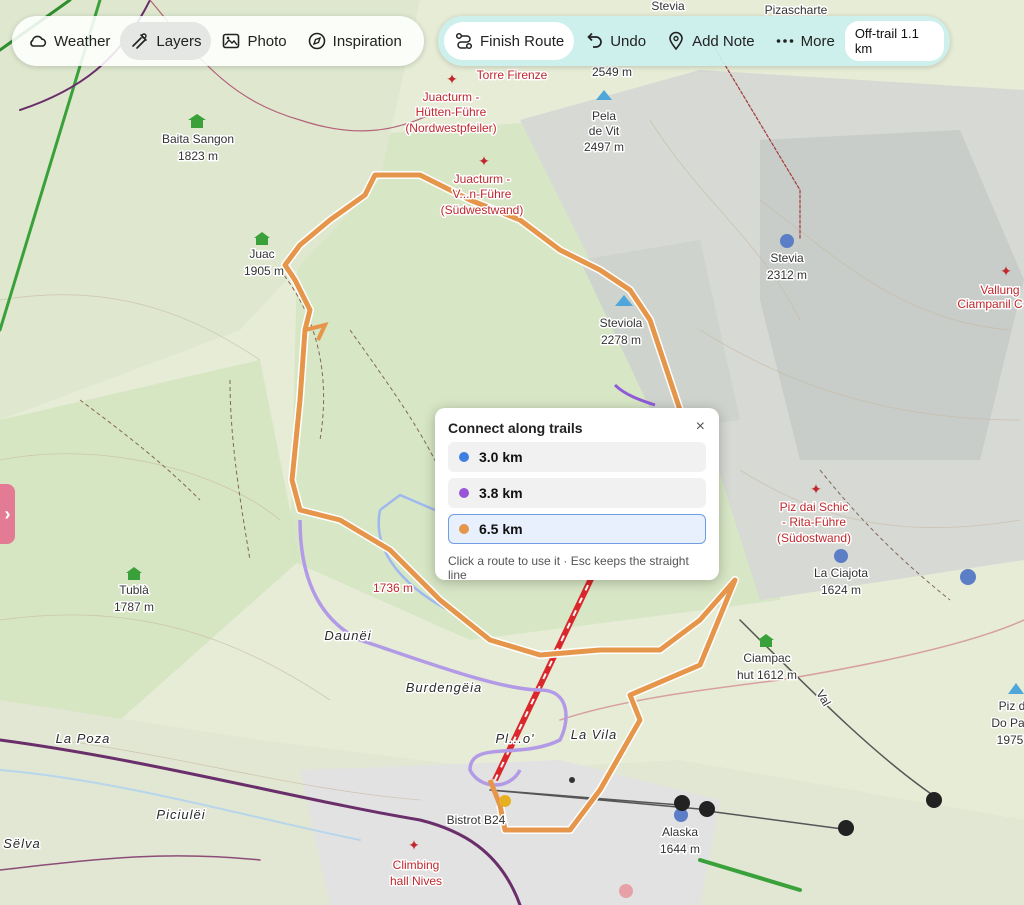 This screenshot has width=1024, height=905. What do you see at coordinates (198, 156) in the screenshot?
I see `label-elev-1823: 1823 m` at bounding box center [198, 156].